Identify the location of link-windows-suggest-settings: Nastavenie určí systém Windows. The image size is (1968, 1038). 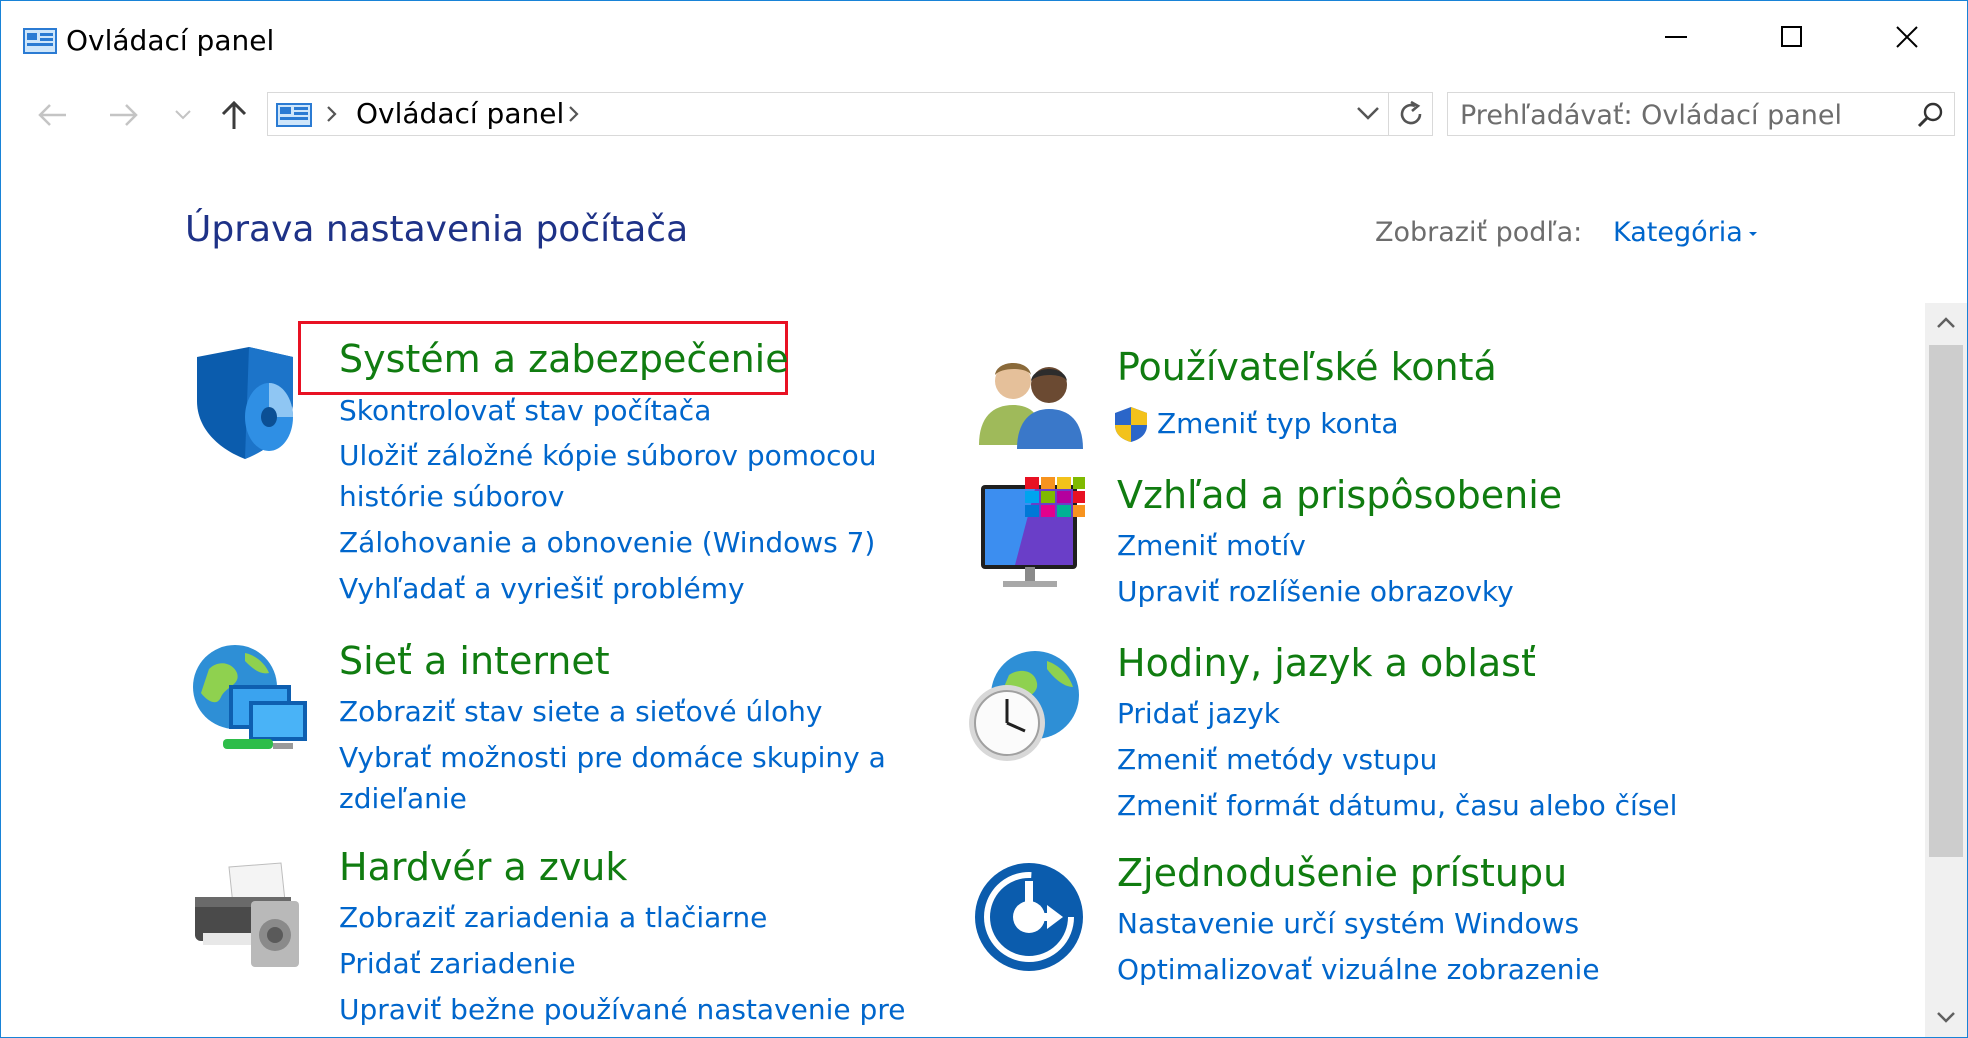
(1348, 923).